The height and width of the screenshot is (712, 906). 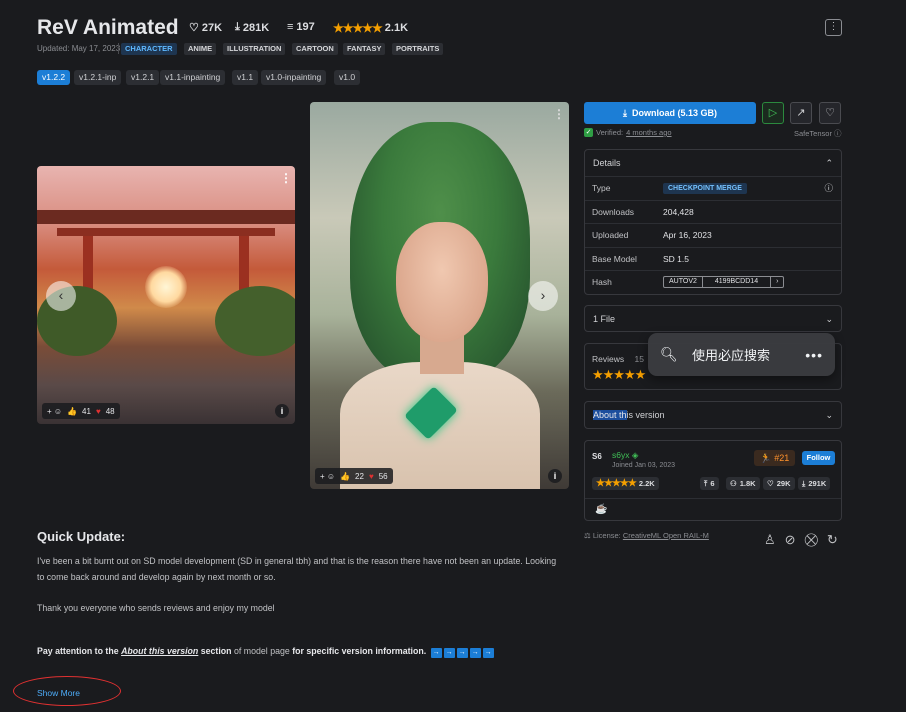 I want to click on version-tab-v1-2-1: v1.2.1, so click(x=143, y=77).